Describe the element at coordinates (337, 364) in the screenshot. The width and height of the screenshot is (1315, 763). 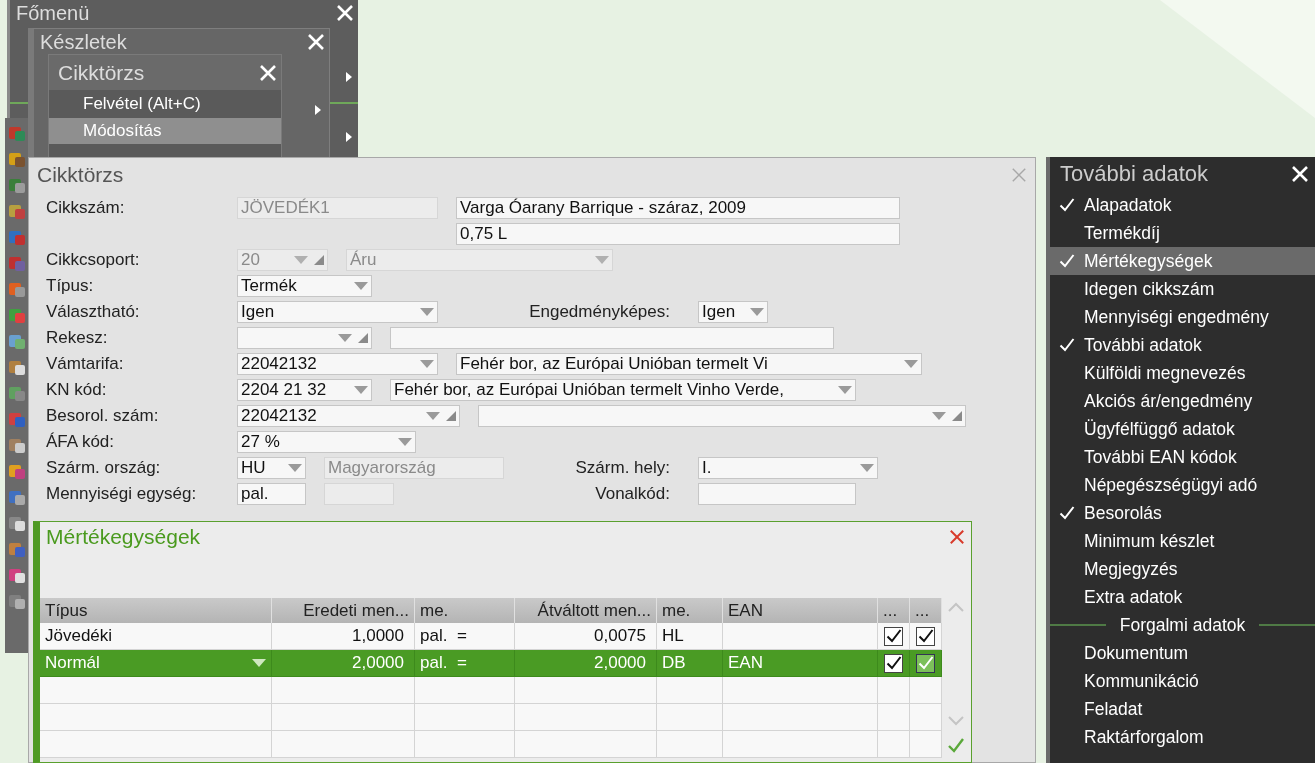
I see `dropdown-field: 22042132` at that location.